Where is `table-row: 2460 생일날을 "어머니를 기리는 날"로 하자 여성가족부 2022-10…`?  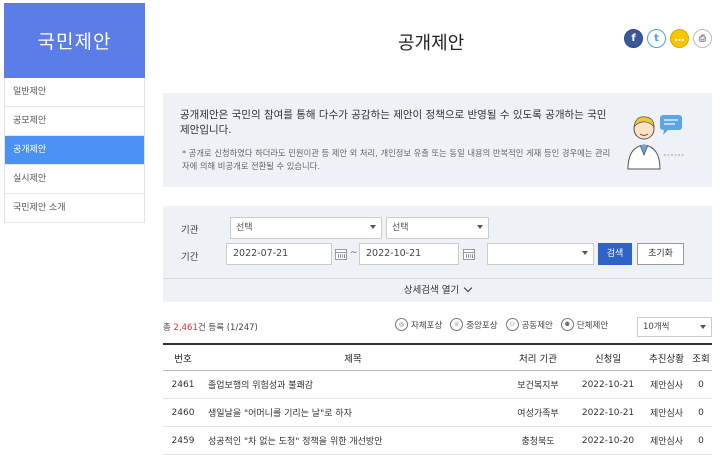
table-row: 2460 생일날을 "어머니를 기리는 날"로 하자 여성가족부 2022-10… is located at coordinates (437, 413).